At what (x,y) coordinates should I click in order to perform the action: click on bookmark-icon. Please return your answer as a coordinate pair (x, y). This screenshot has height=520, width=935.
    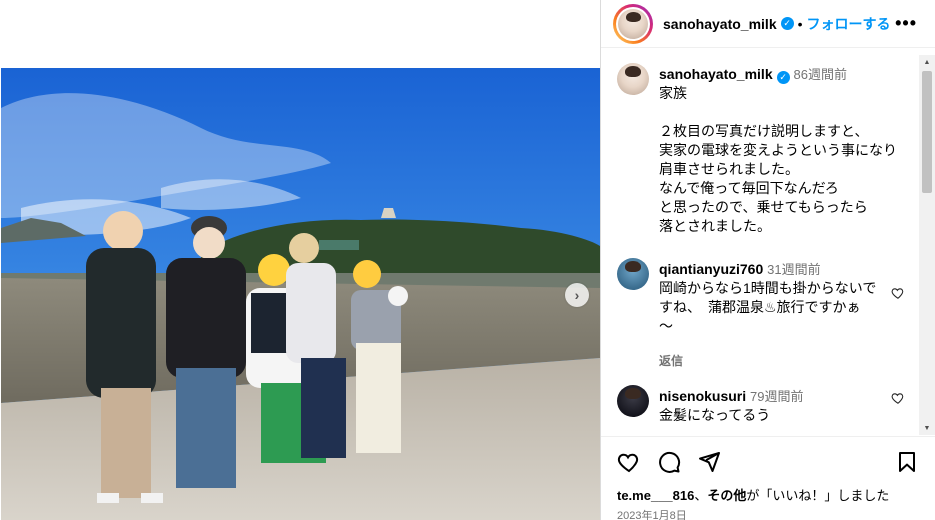
    Looking at the image, I should click on (907, 462).